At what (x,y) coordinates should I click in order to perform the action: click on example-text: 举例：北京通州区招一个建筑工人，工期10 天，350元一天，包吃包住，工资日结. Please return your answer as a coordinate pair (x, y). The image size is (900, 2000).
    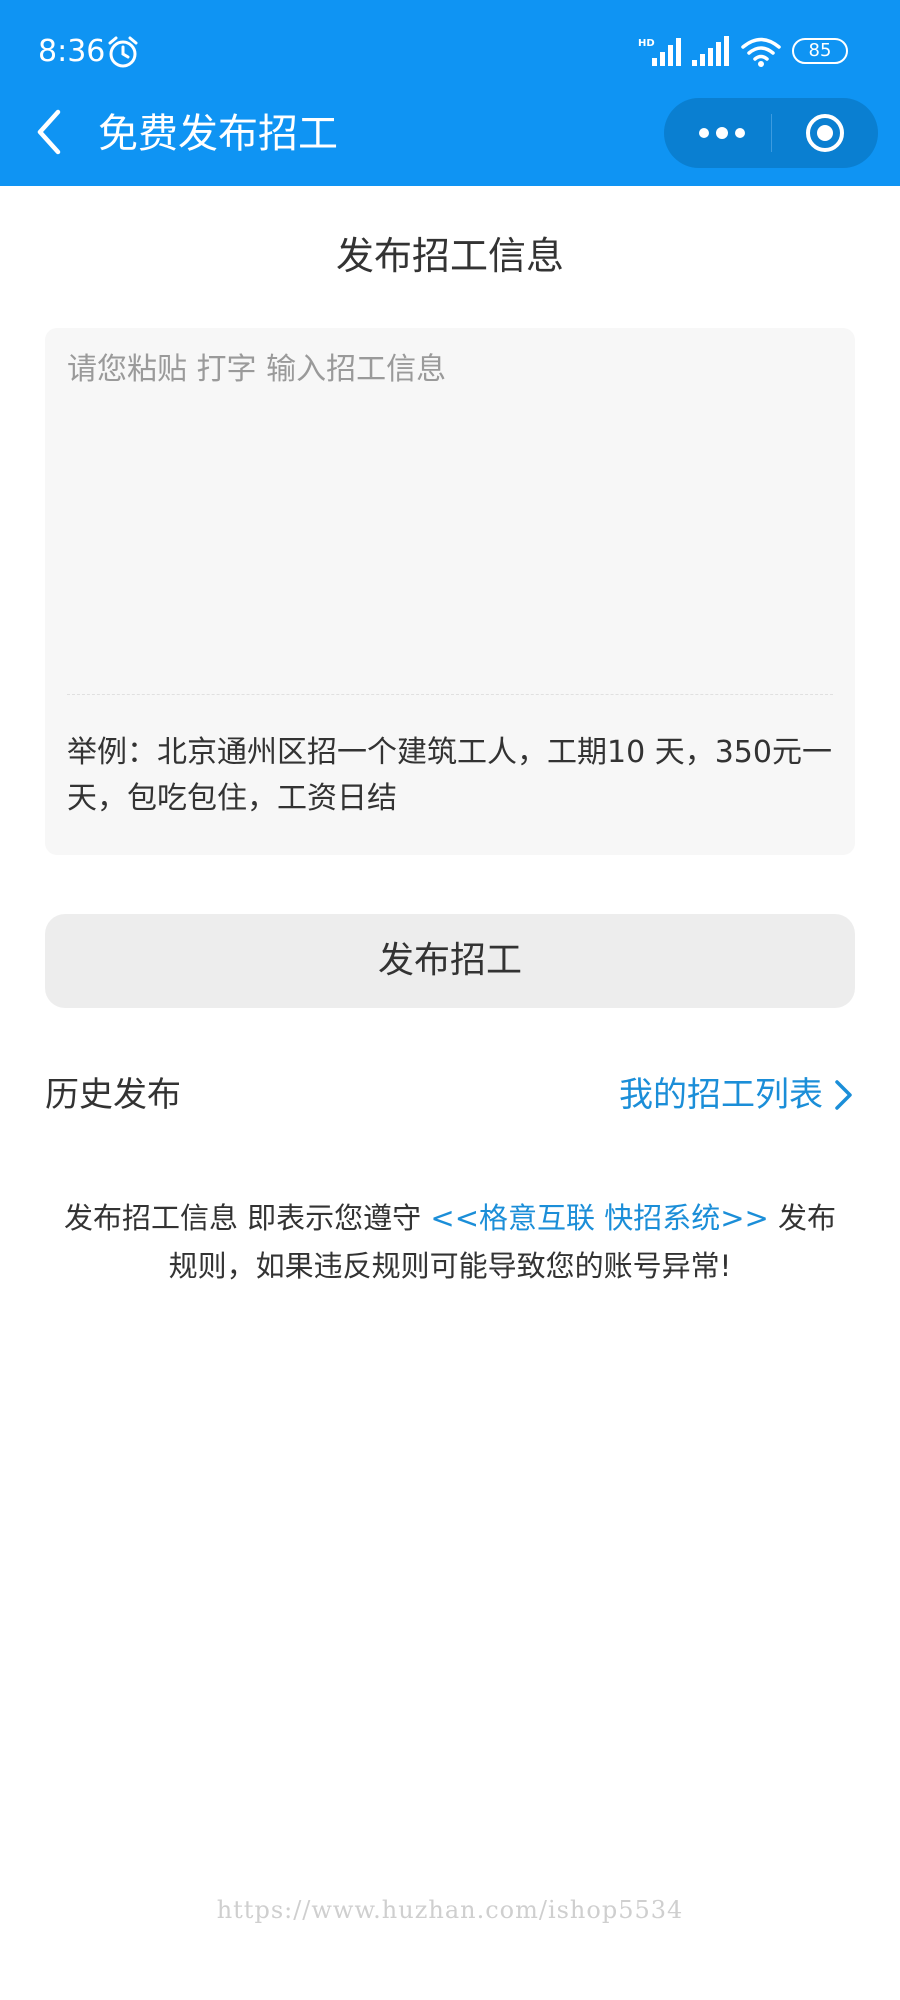
    Looking at the image, I should click on (449, 775).